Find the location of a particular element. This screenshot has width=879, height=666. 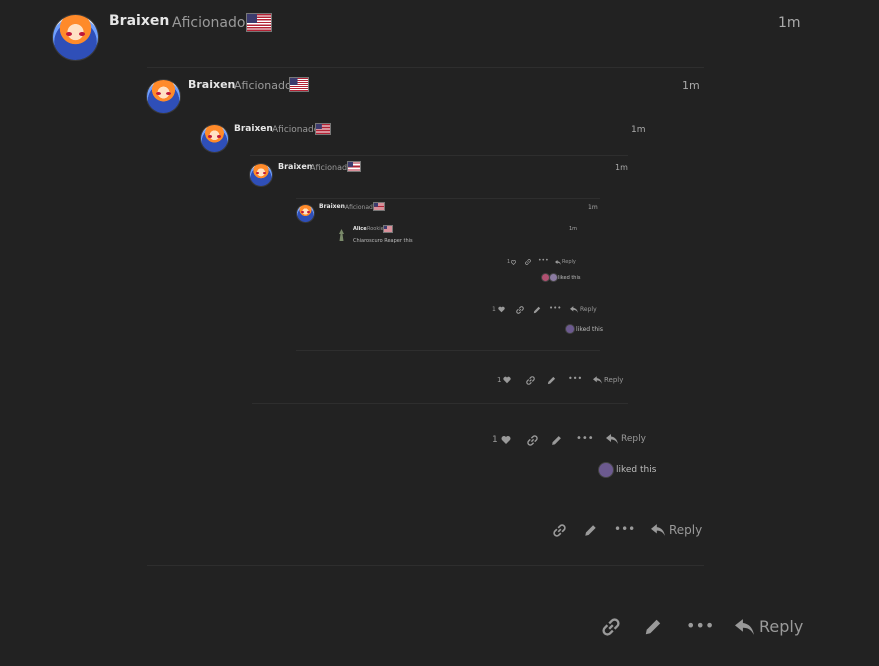

user-title: Rookie is located at coordinates (375, 229).